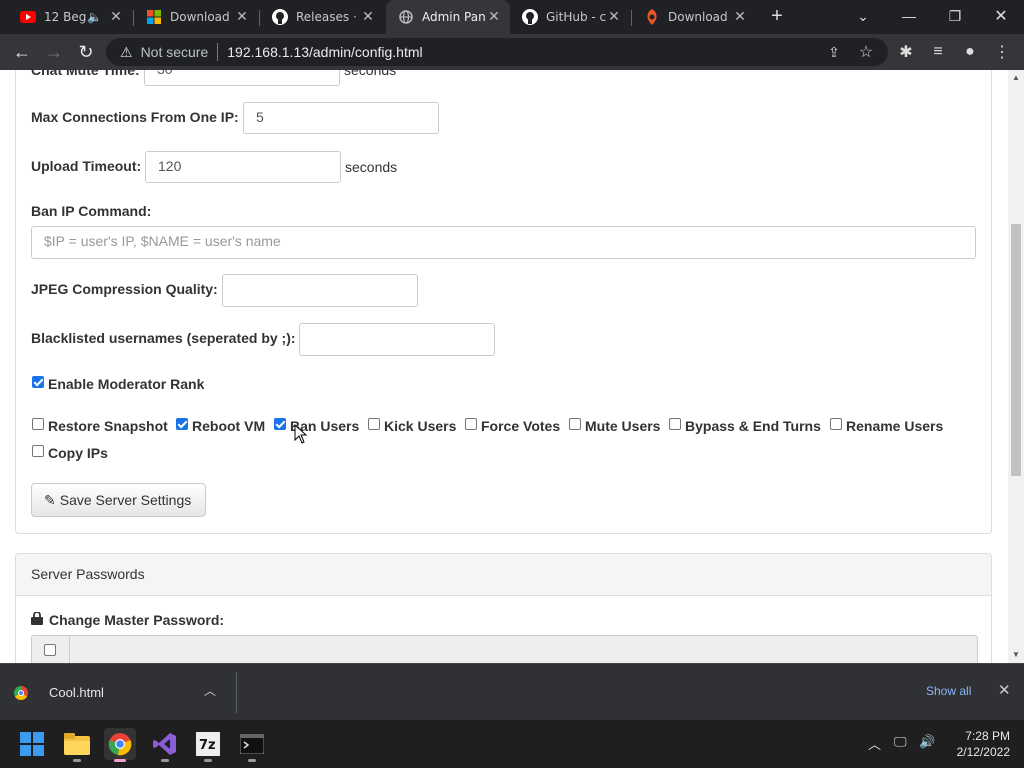  I want to click on minimize-button: —, so click(909, 16).